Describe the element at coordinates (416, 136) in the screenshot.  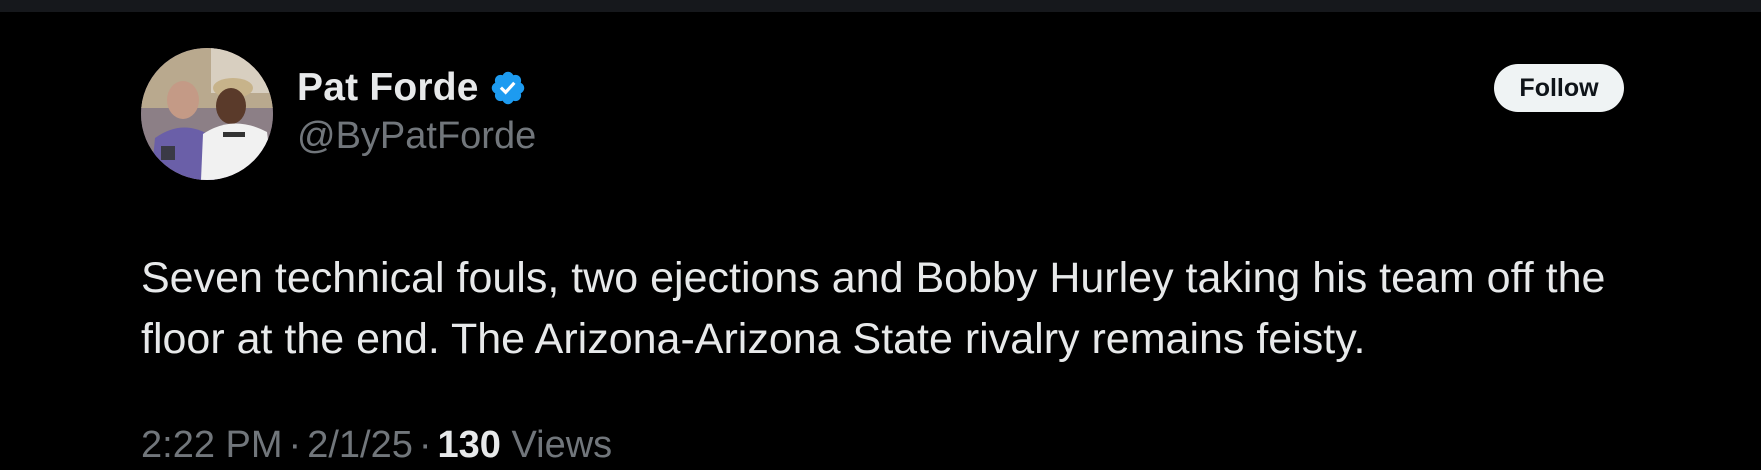
I see `author-handle: @ByPatForde` at that location.